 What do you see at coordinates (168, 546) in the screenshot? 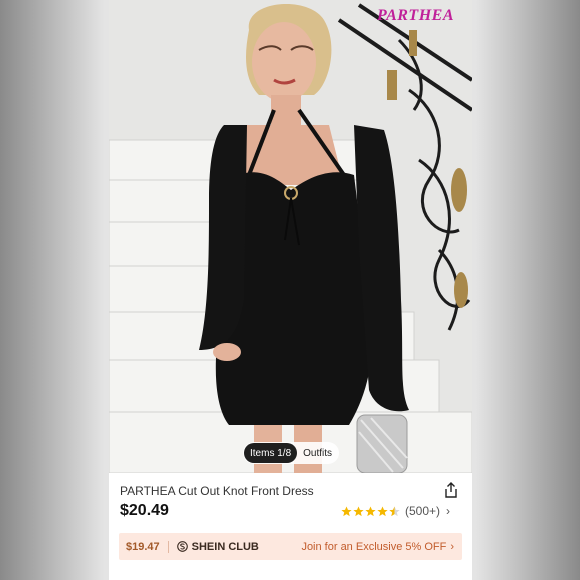
I see `divider` at bounding box center [168, 546].